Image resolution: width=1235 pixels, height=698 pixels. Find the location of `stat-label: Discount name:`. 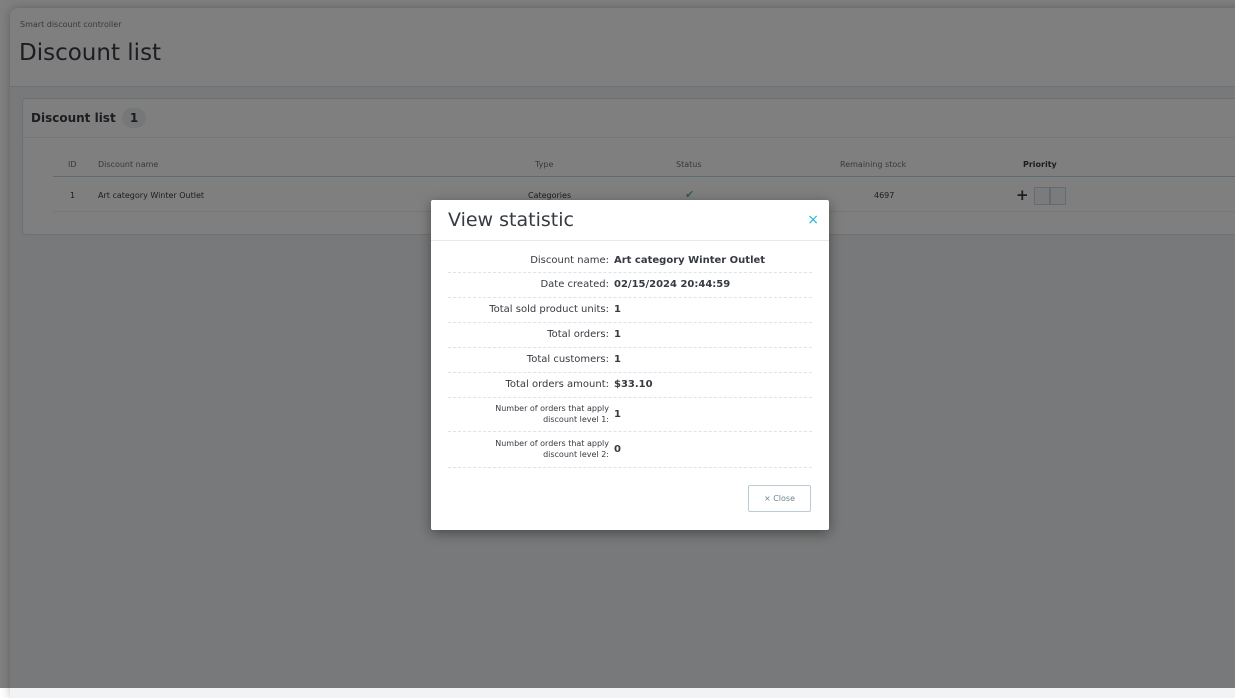

stat-label: Discount name: is located at coordinates (569, 260).